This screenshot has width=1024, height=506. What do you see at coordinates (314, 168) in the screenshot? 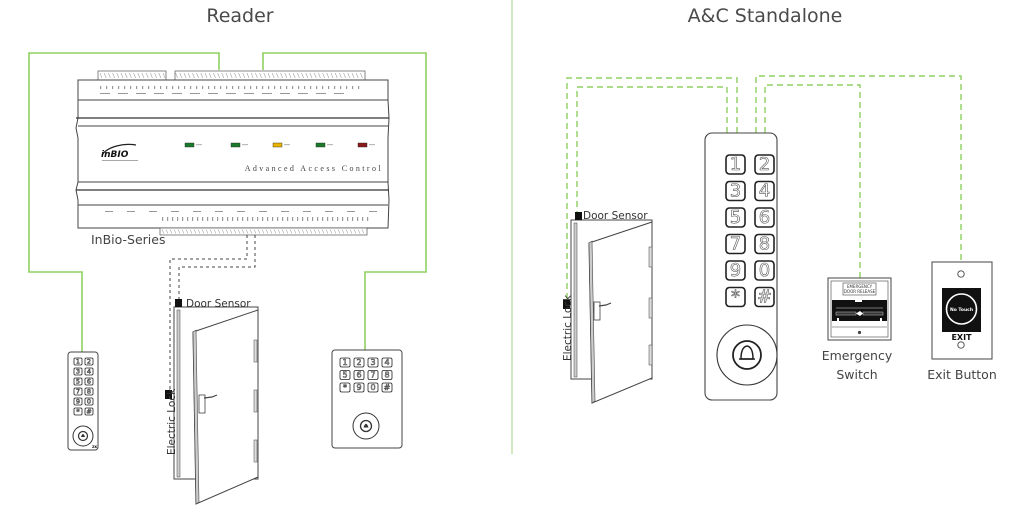
I see `brand-text: Advanced Access Control` at bounding box center [314, 168].